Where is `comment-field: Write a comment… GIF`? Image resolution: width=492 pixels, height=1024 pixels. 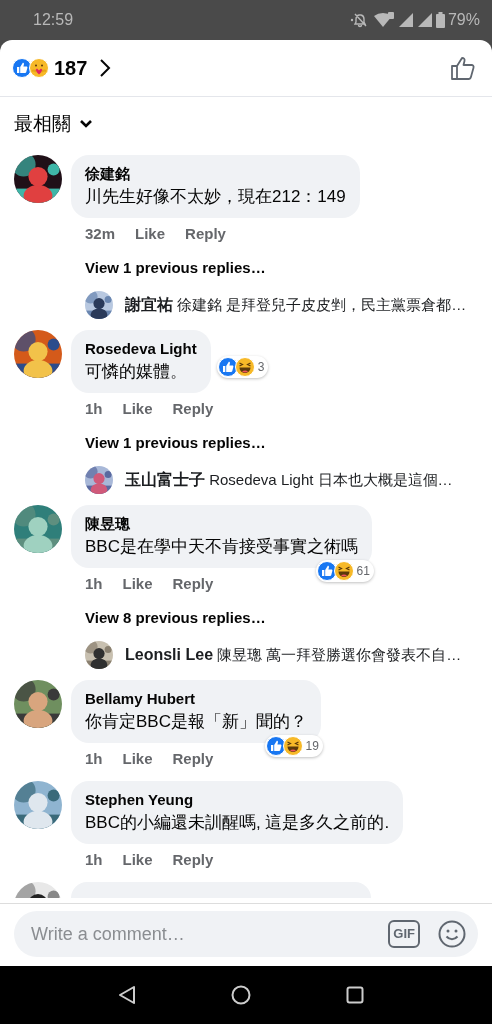
comment-field: Write a comment… GIF is located at coordinates (246, 934).